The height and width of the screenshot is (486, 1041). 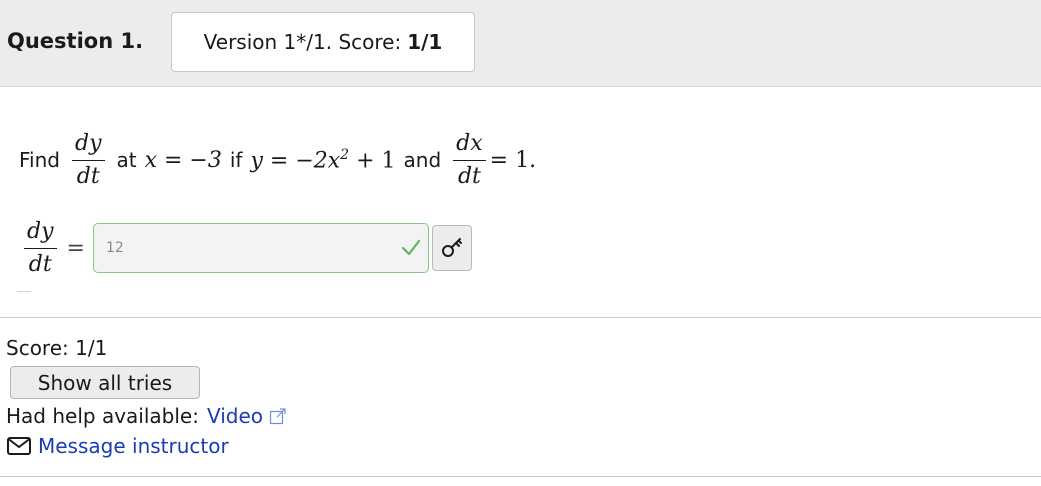 I want to click on fraction-dx-dt: dx dt, so click(x=469, y=160).